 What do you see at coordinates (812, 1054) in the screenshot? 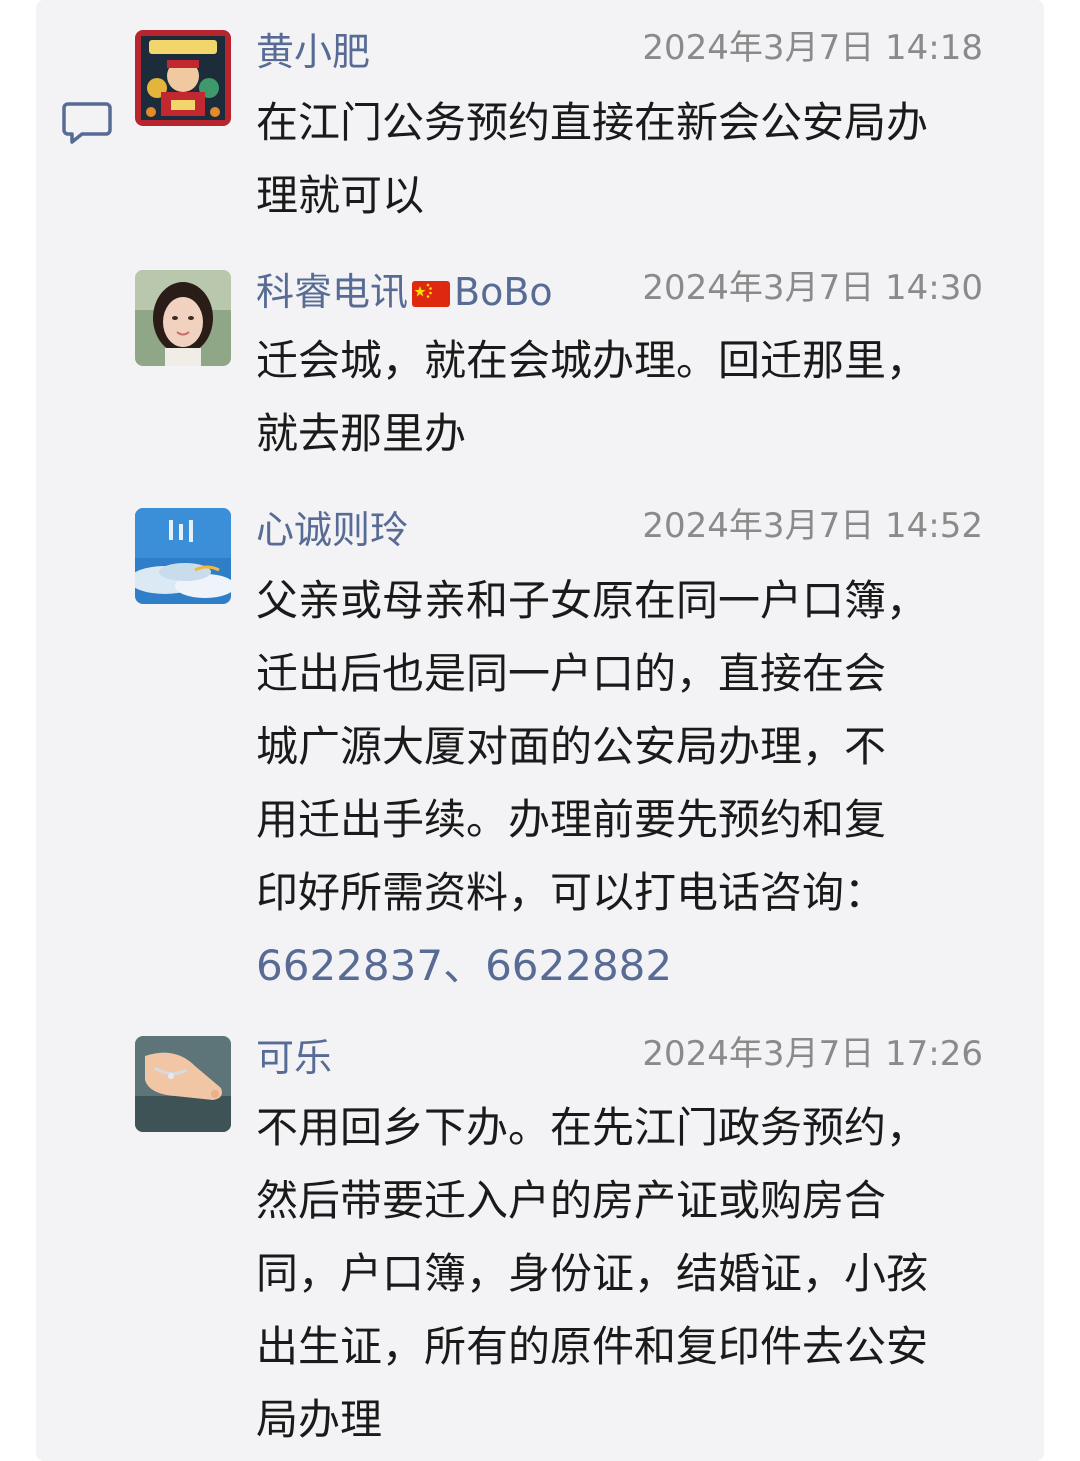
I see `comment-timestamp: 2024年3月7日 17:26` at bounding box center [812, 1054].